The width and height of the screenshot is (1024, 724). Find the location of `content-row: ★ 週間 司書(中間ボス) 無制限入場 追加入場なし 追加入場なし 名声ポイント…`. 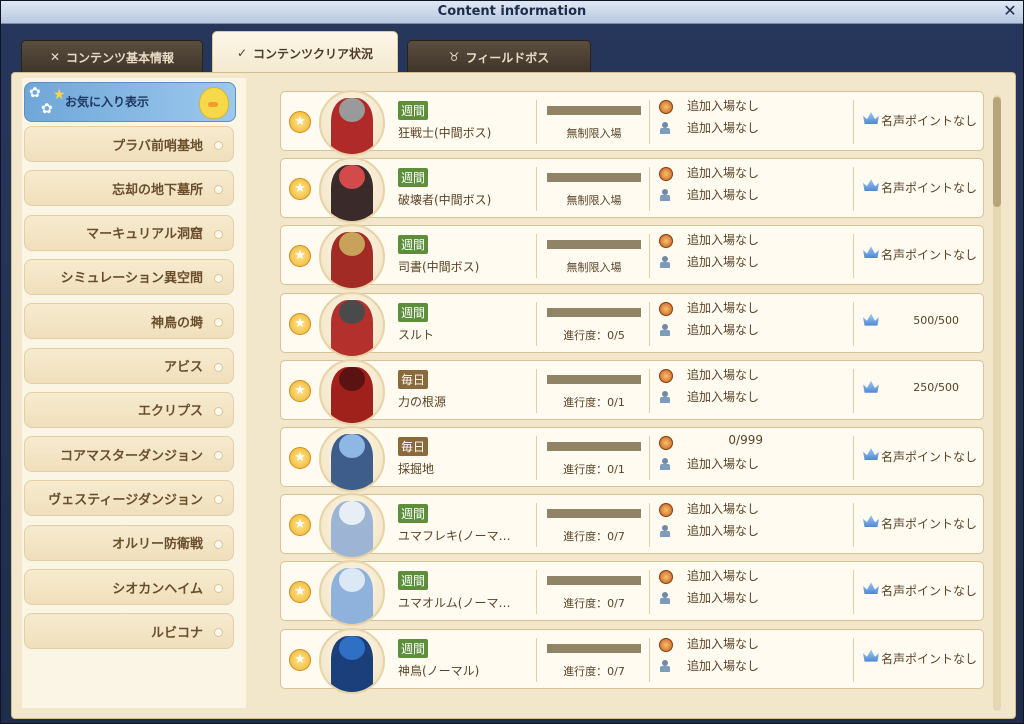

content-row: ★ 週間 司書(中間ボス) 無制限入場 追加入場なし 追加入場なし 名声ポイント… is located at coordinates (632, 257).